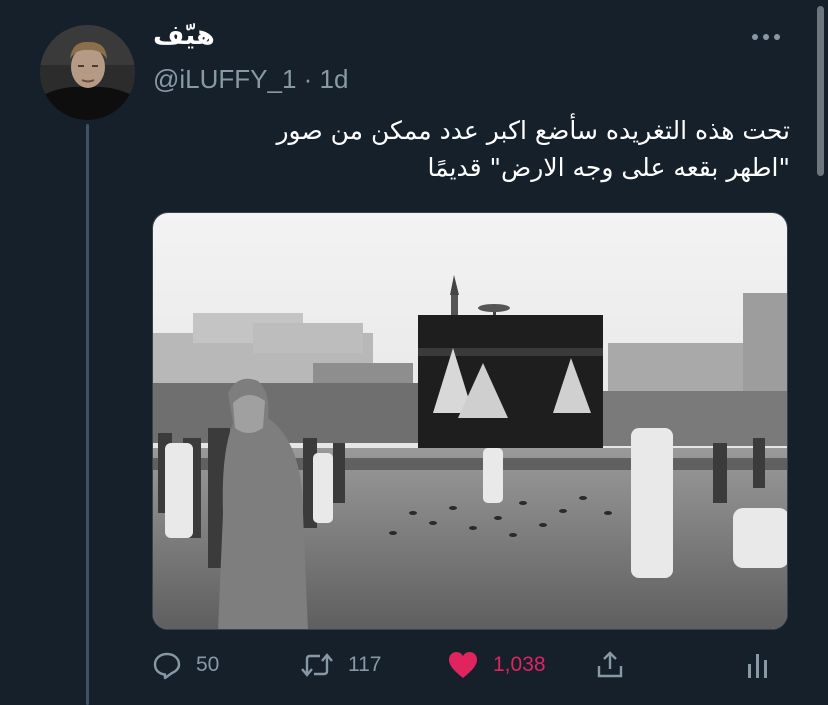 This screenshot has height=705, width=828. I want to click on tweet-actions: 50 117 1,038, so click(470, 665).